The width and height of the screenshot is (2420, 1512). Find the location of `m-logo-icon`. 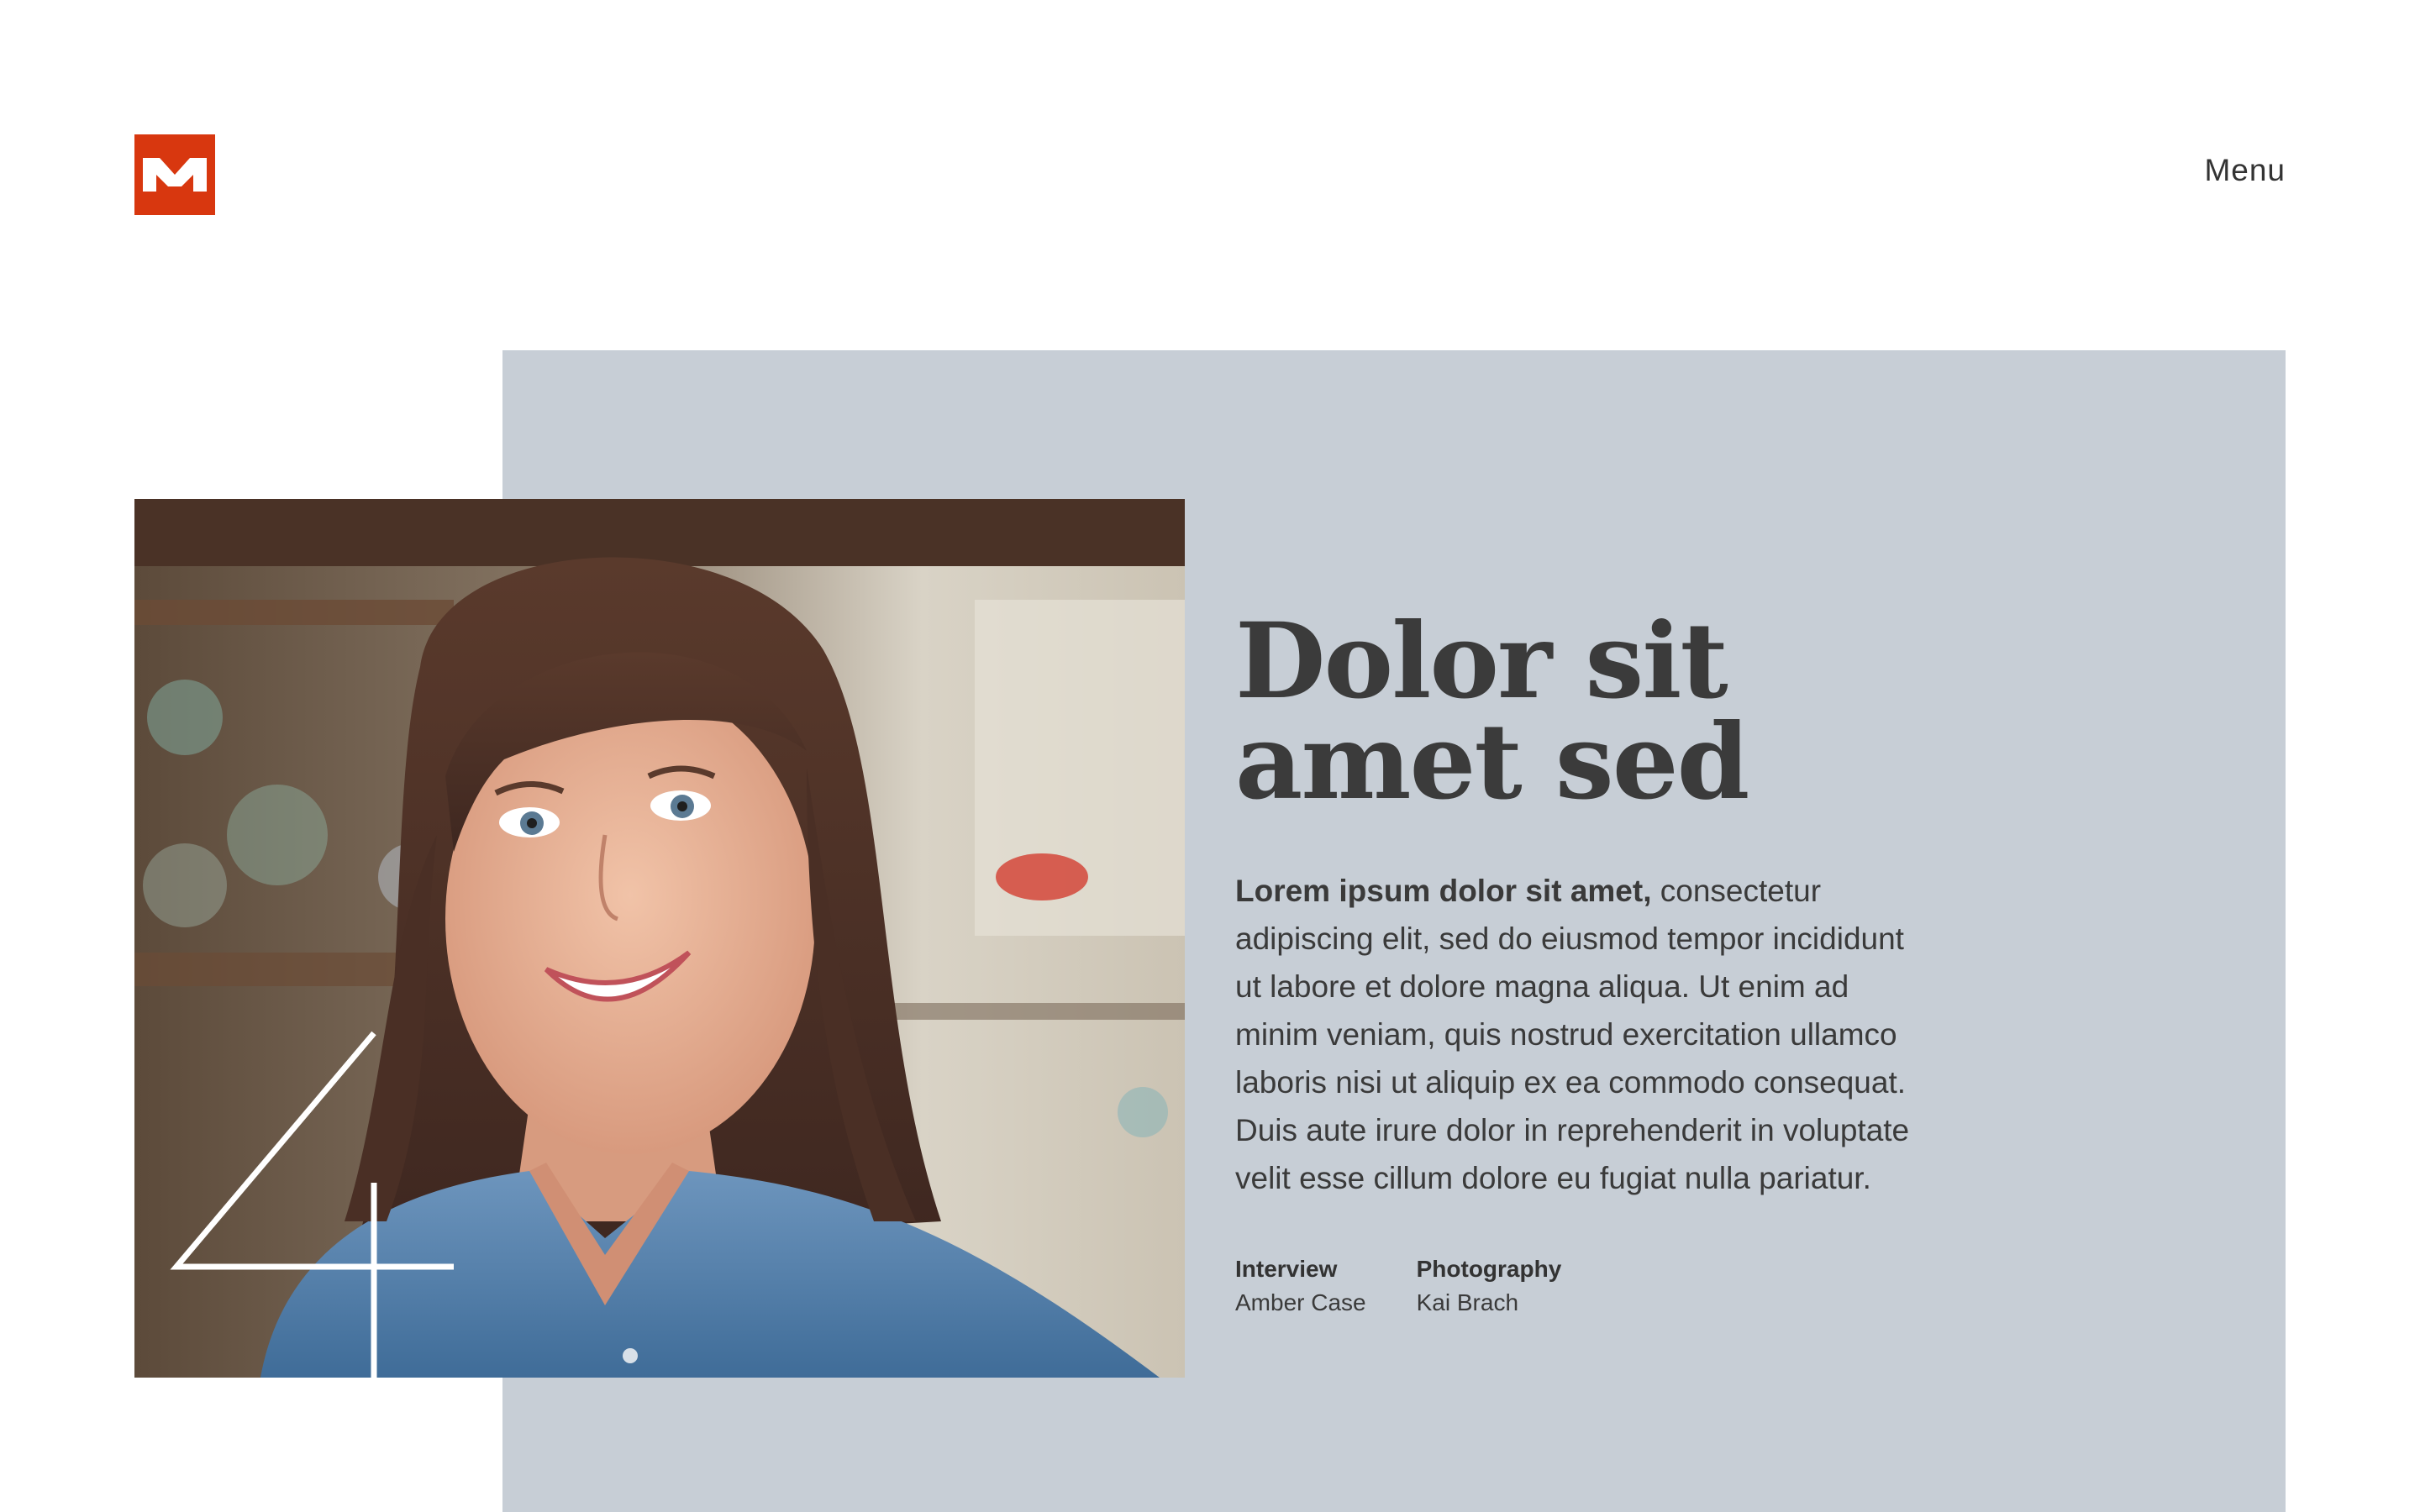

m-logo-icon is located at coordinates (174, 174).